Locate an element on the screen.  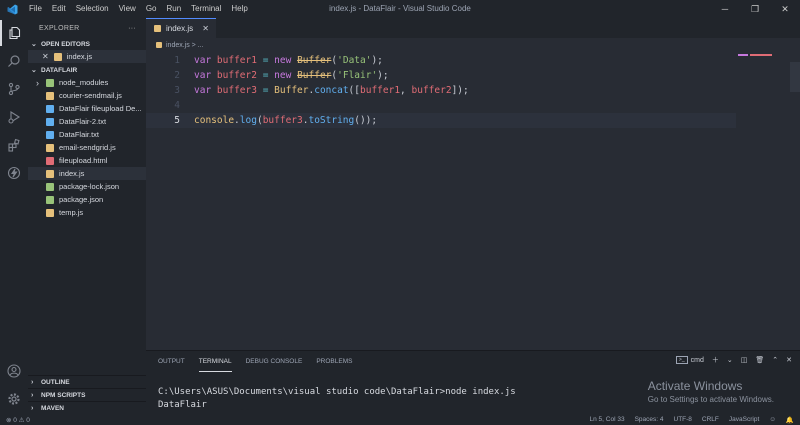
eol-indicator: CRLF is located at coordinates (710, 420).